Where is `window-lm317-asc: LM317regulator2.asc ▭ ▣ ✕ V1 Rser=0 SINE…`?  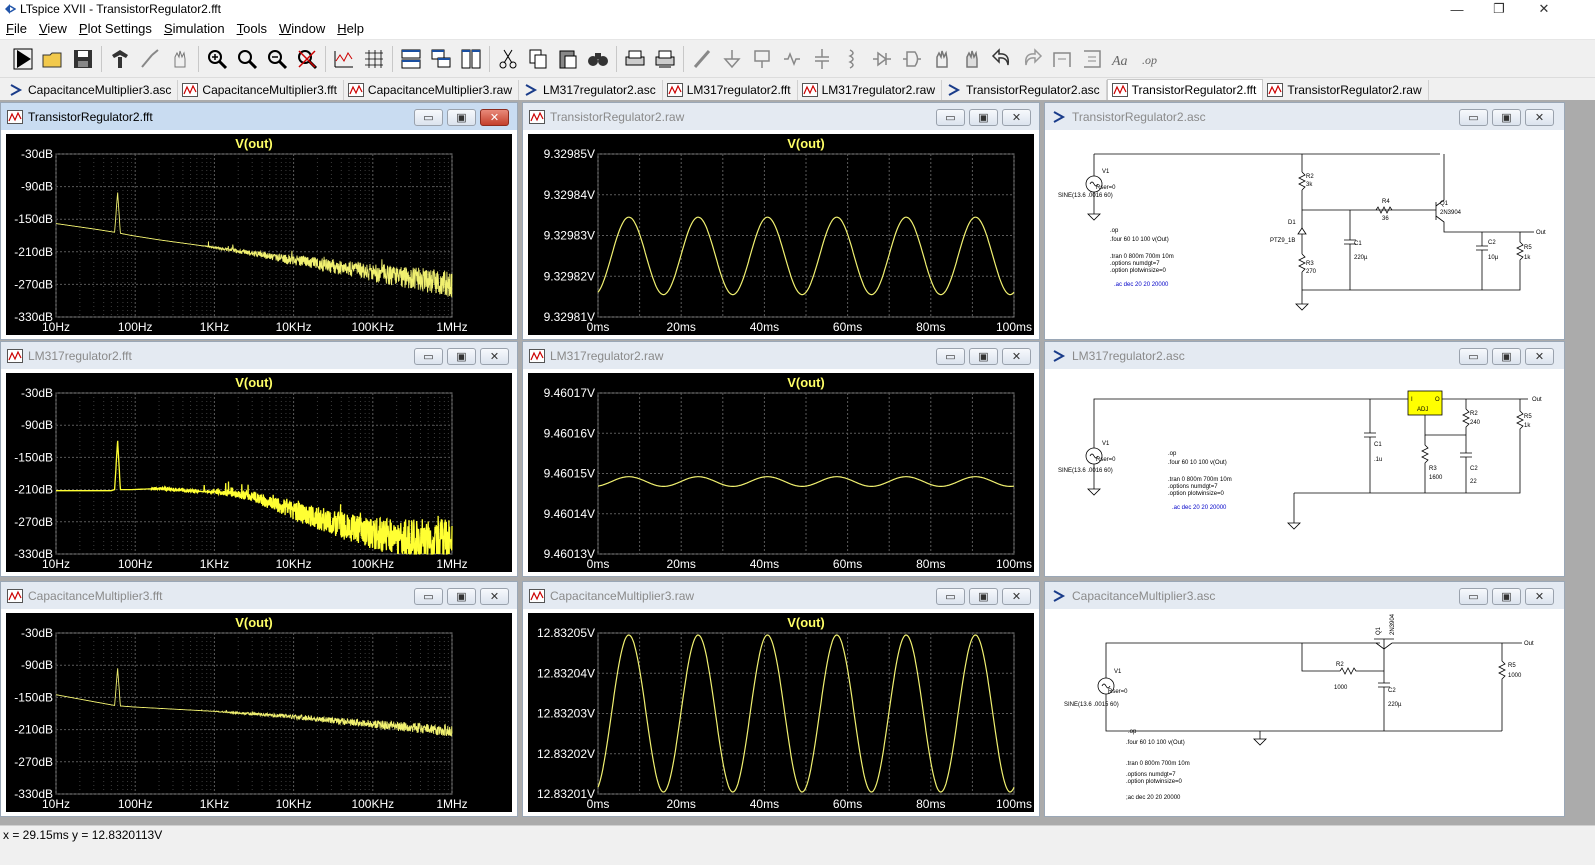
window-lm317-asc: LM317regulator2.asc ▭ ▣ ✕ V1 Rser=0 SINE… is located at coordinates (1304, 459).